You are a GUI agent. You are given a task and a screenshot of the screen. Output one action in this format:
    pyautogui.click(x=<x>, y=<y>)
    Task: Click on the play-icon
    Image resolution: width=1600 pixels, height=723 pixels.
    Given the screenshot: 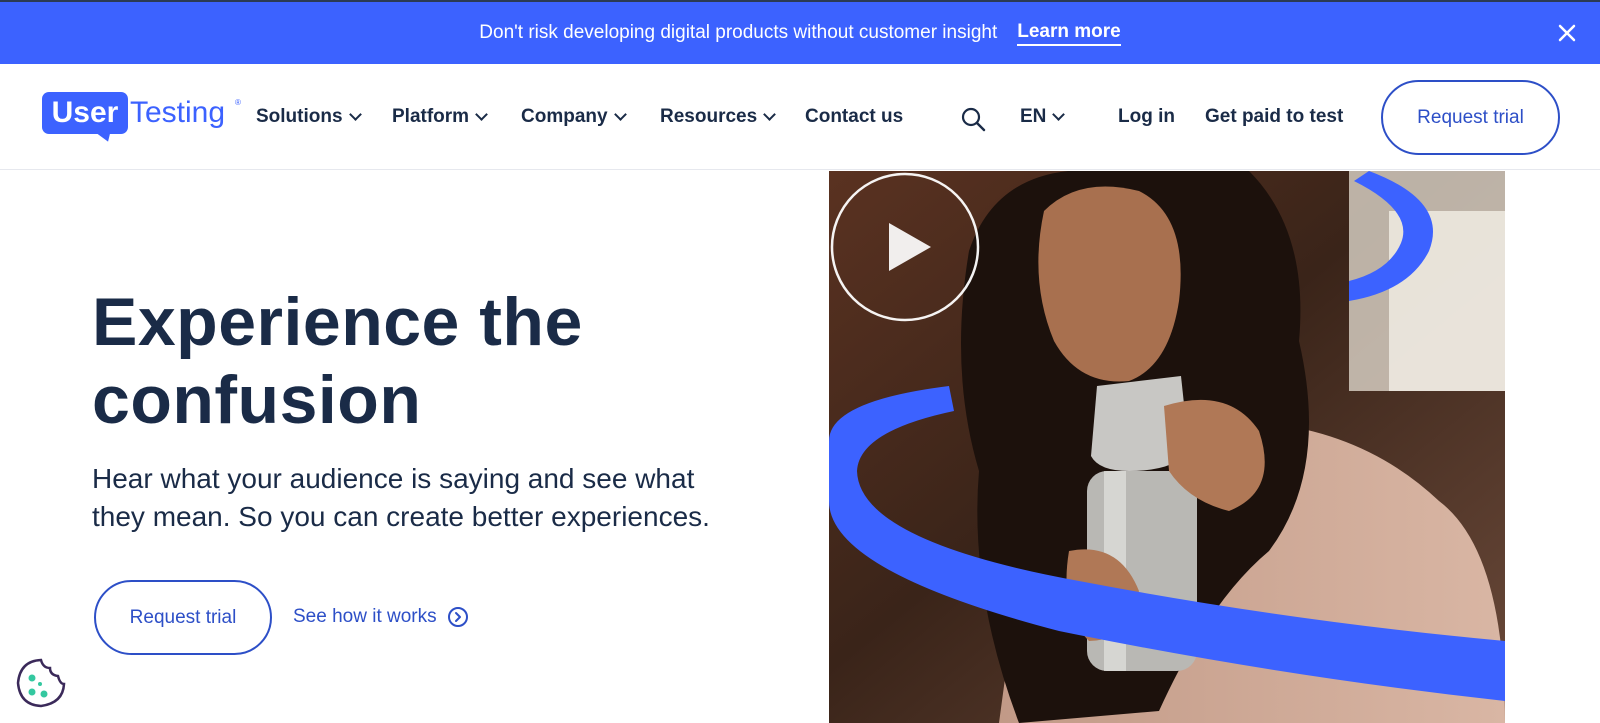 What is the action you would take?
    pyautogui.click(x=905, y=247)
    